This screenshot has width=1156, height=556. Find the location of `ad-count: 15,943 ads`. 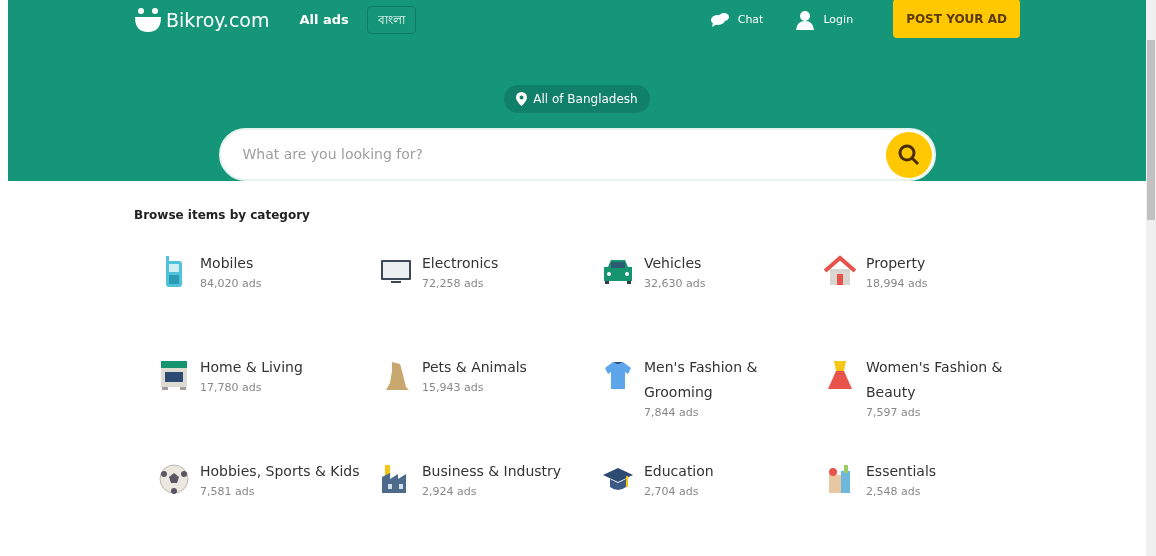

ad-count: 15,943 ads is located at coordinates (453, 388).